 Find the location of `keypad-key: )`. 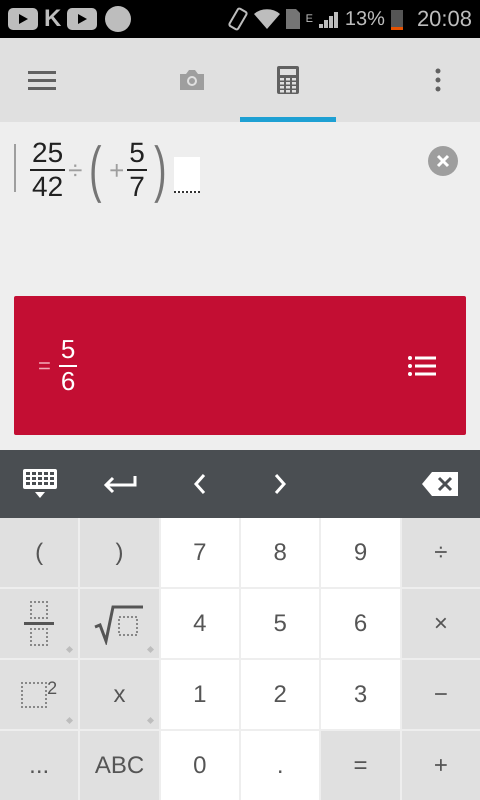

keypad-key: ) is located at coordinates (119, 552).